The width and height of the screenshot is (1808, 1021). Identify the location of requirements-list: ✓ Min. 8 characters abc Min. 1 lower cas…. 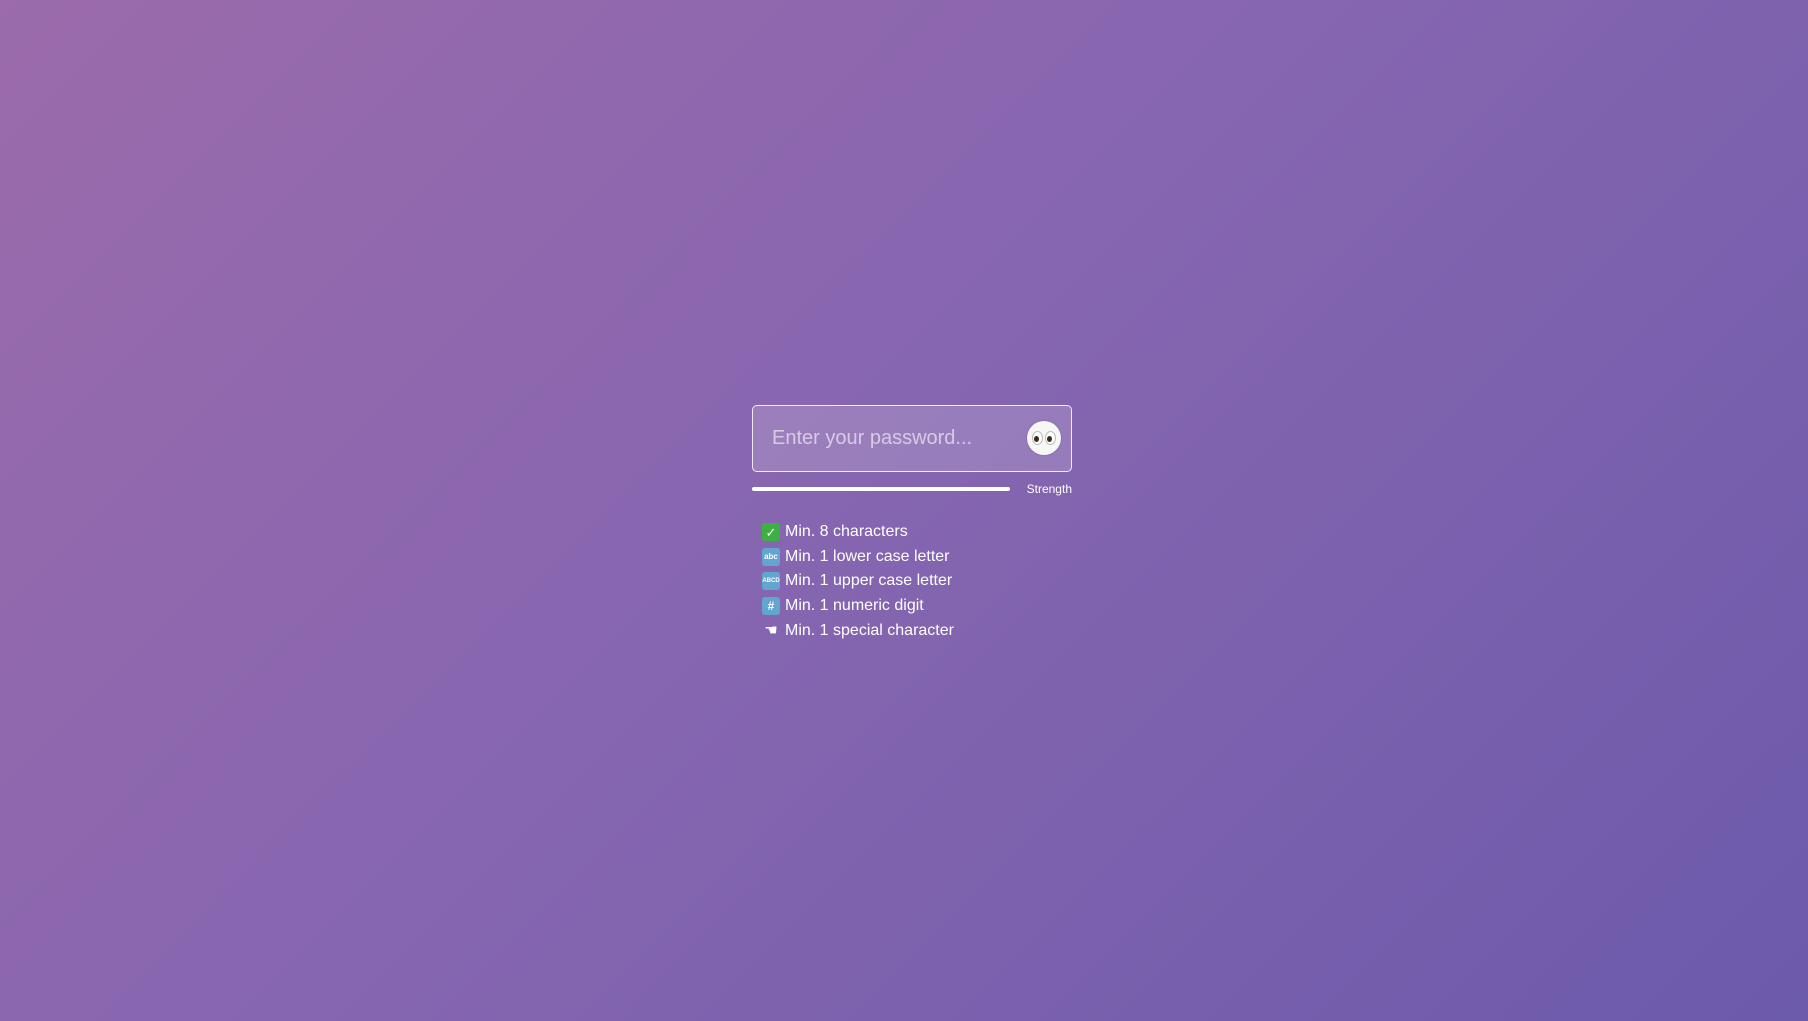
(917, 581).